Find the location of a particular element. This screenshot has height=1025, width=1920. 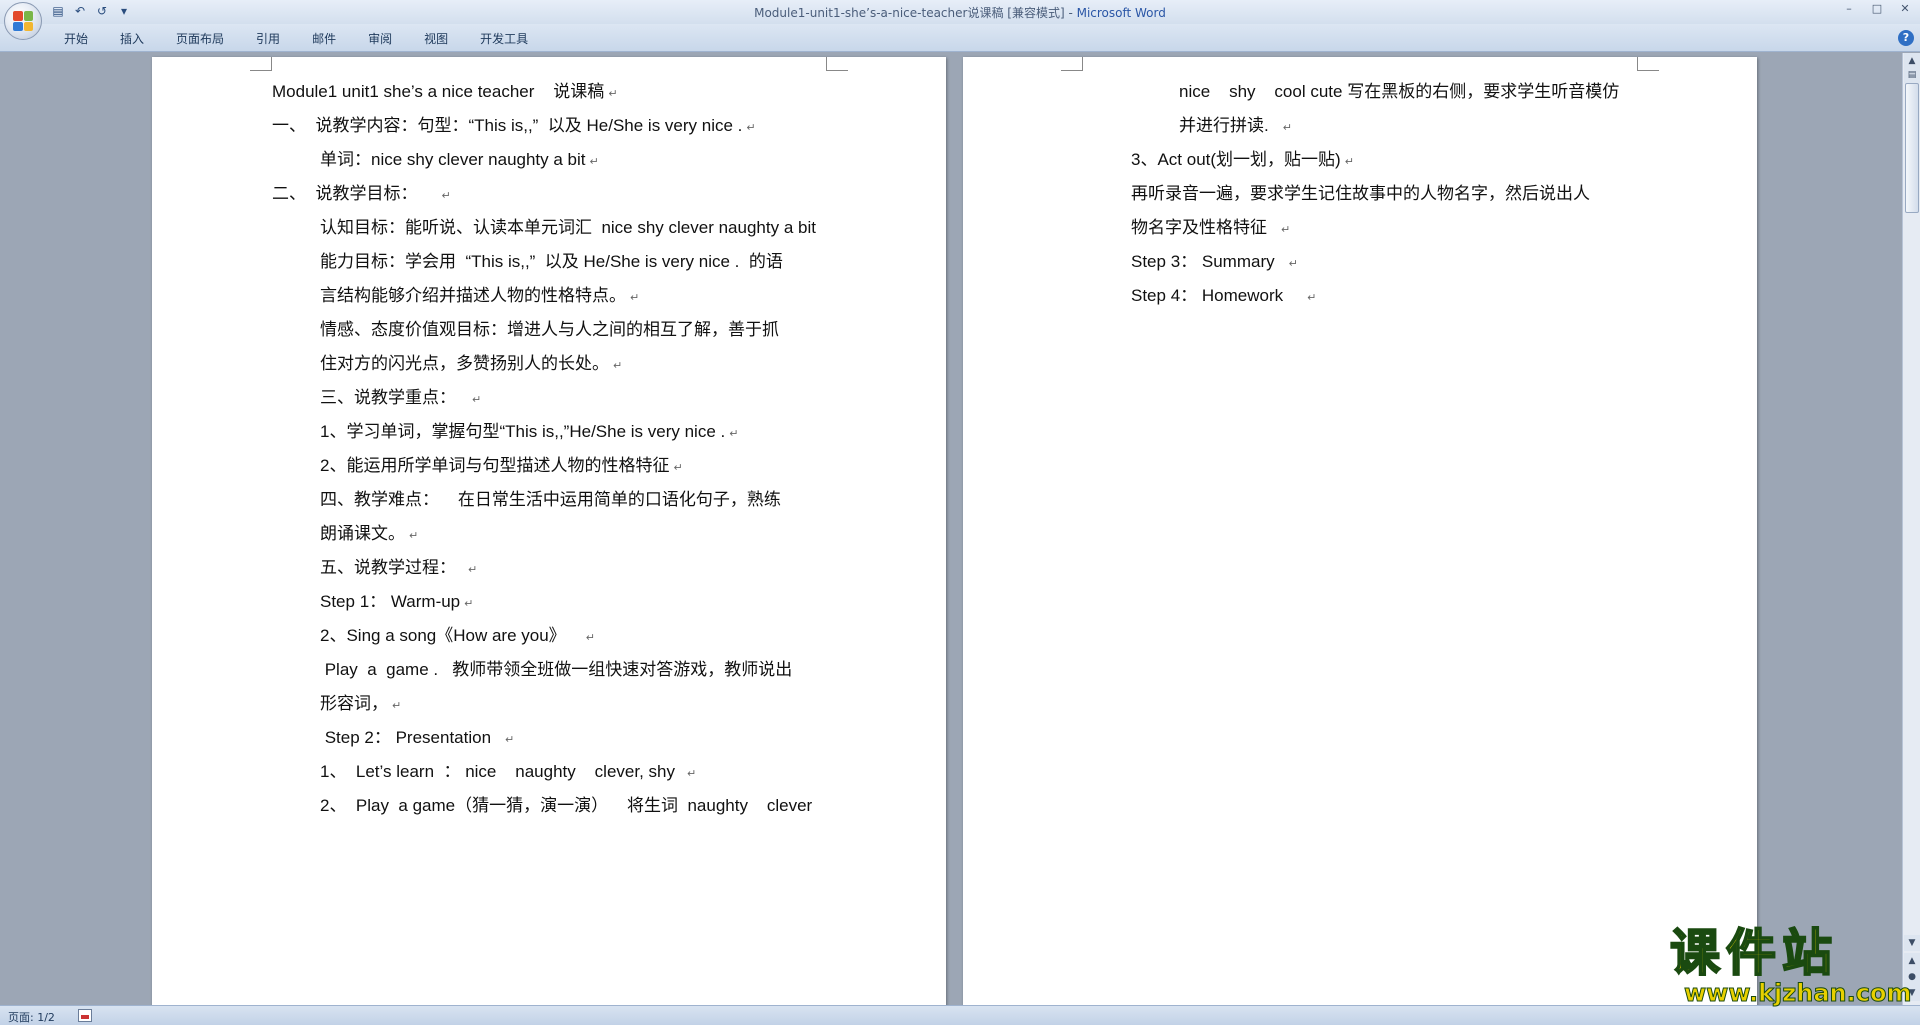

doc-line: 2、能运用所学单词与句型描述人物的性格特征 ↵ is located at coordinates (501, 465).